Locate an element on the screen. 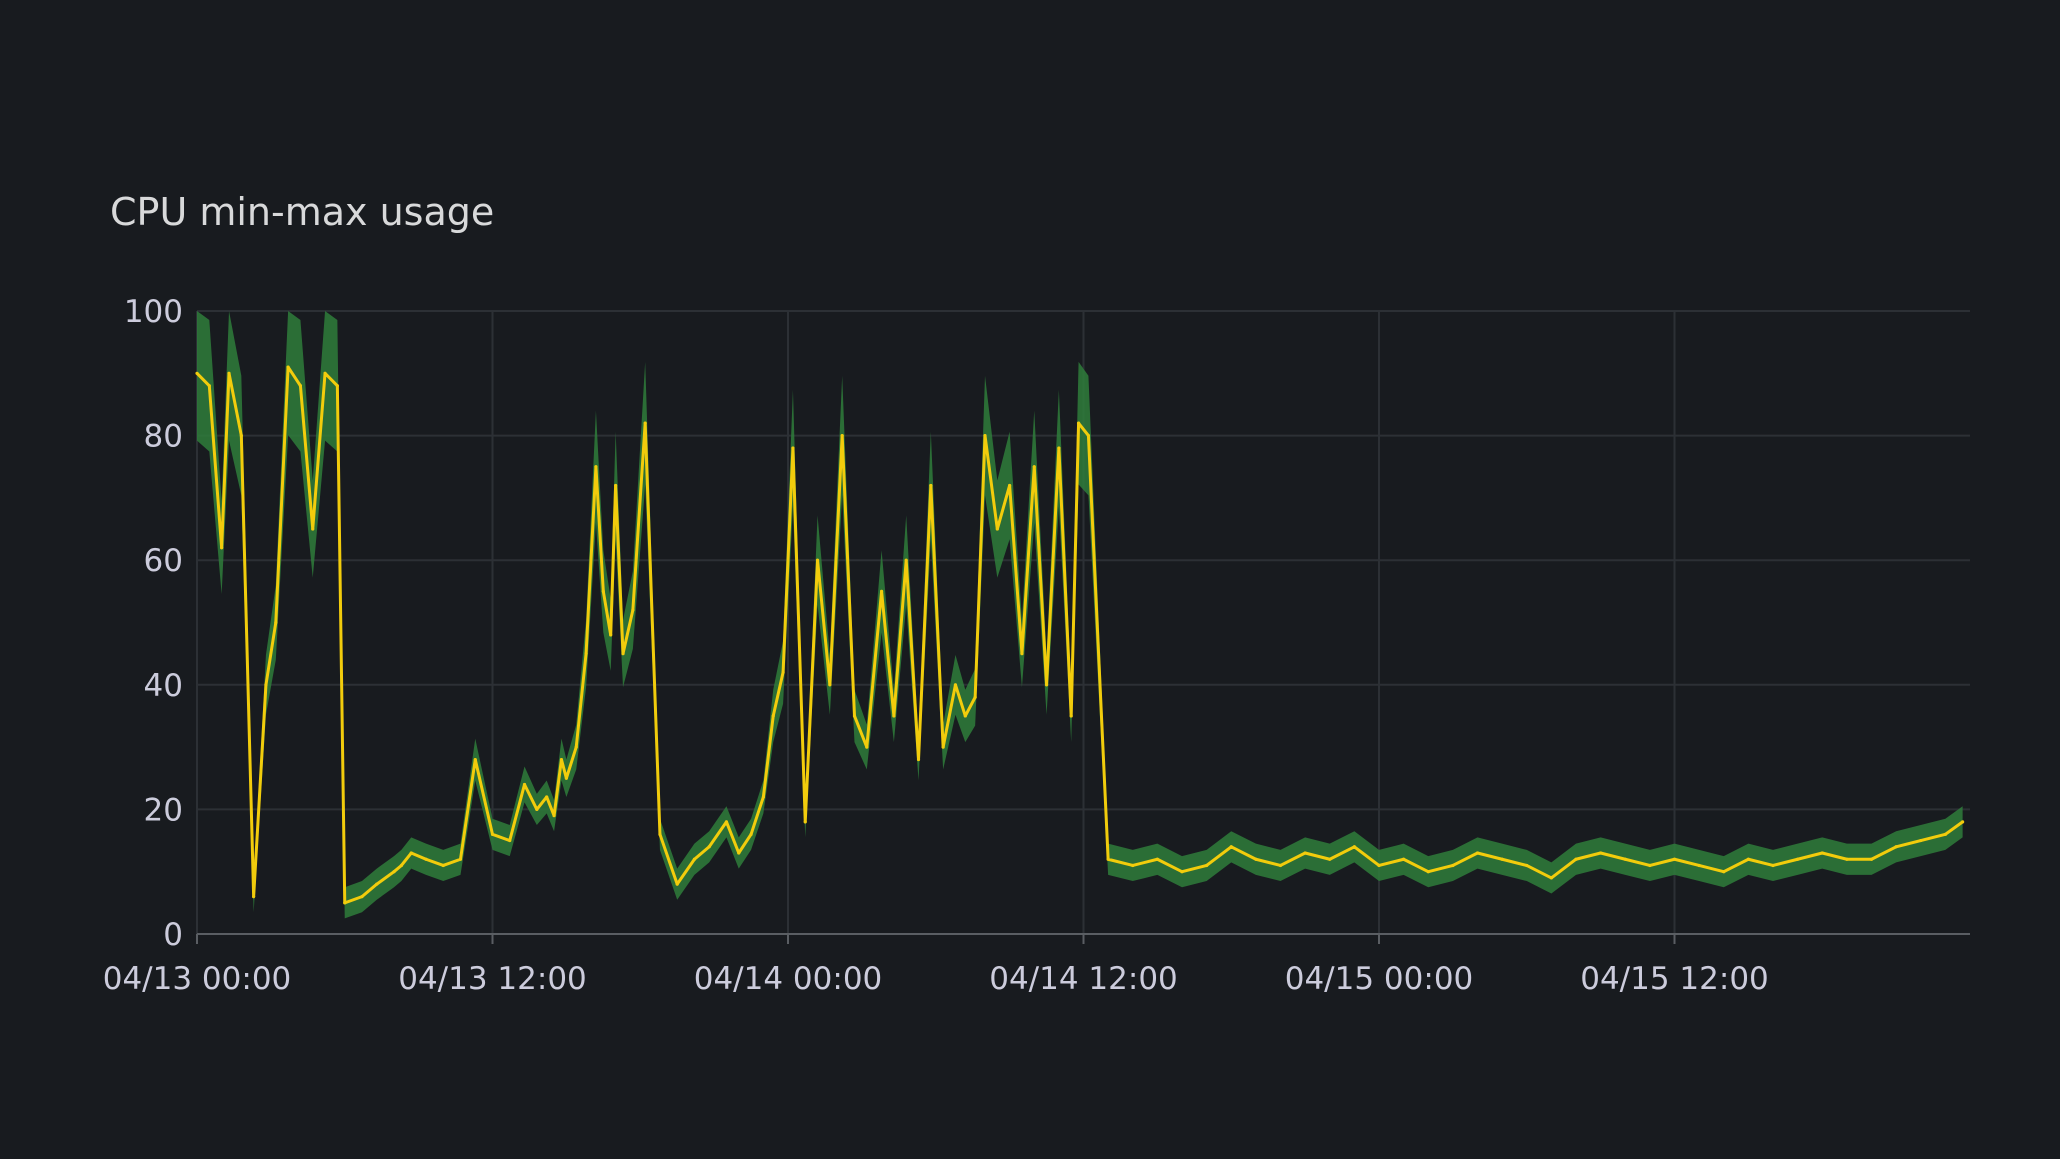  y-tick-label: 20 is located at coordinates (163, 810).